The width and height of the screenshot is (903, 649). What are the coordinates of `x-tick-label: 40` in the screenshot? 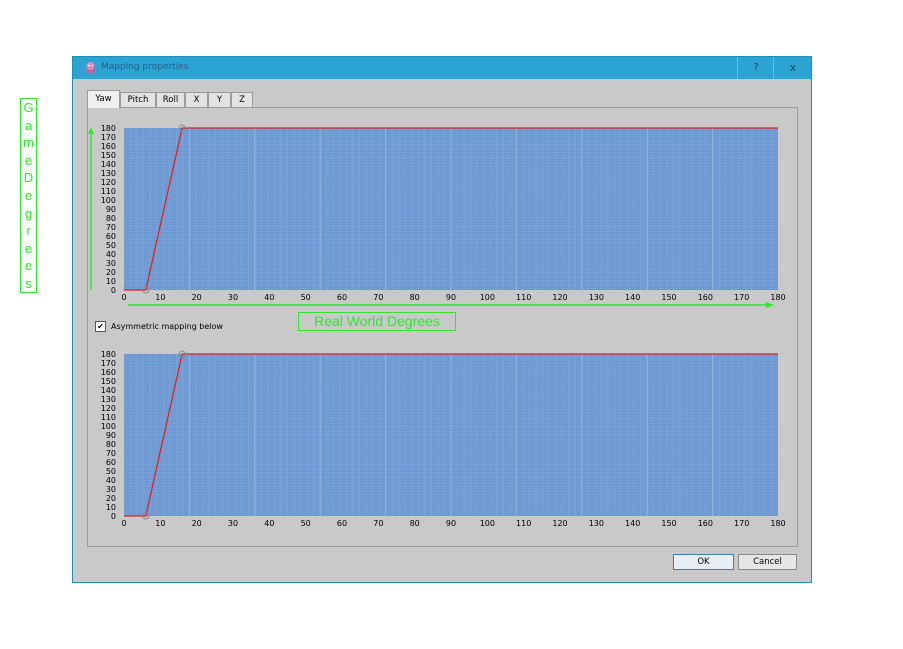 It's located at (269, 523).